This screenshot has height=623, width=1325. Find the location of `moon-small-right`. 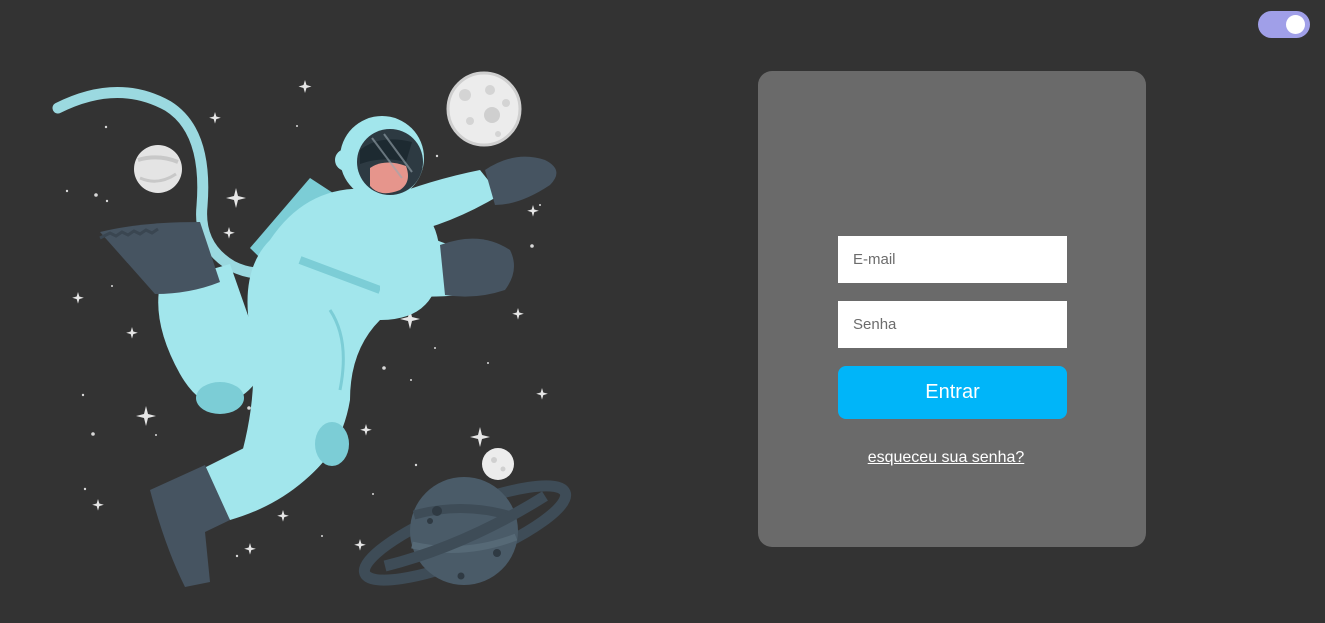

moon-small-right is located at coordinates (498, 464).